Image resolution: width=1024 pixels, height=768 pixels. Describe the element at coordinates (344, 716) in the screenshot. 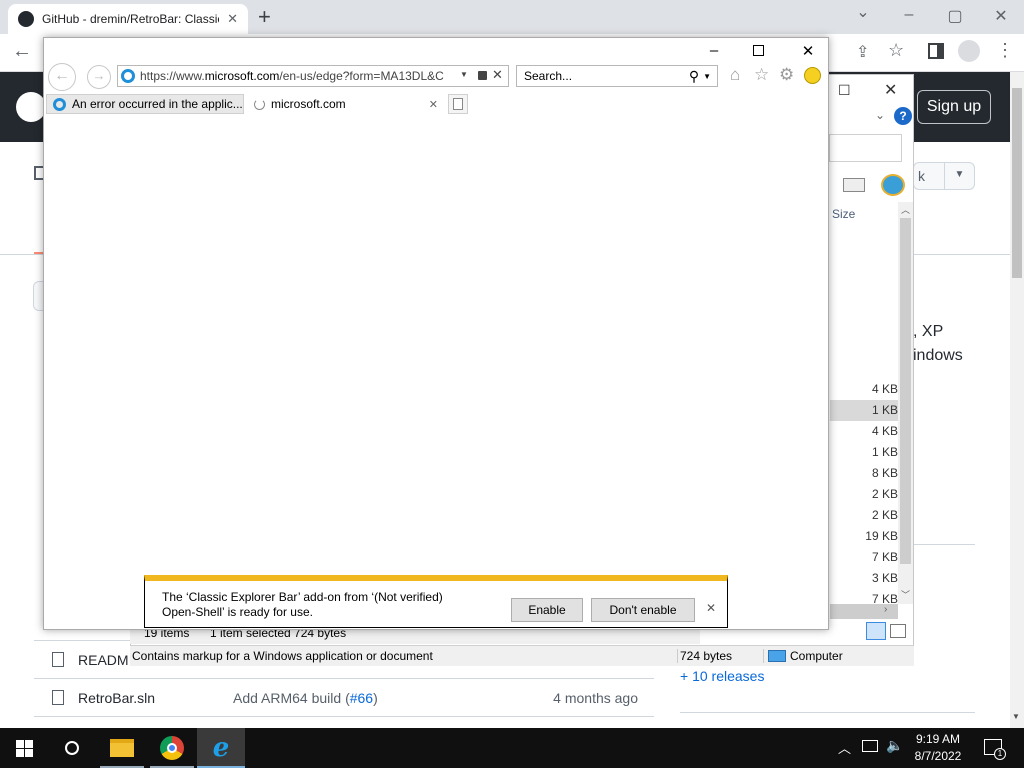

I see `row-divider` at that location.